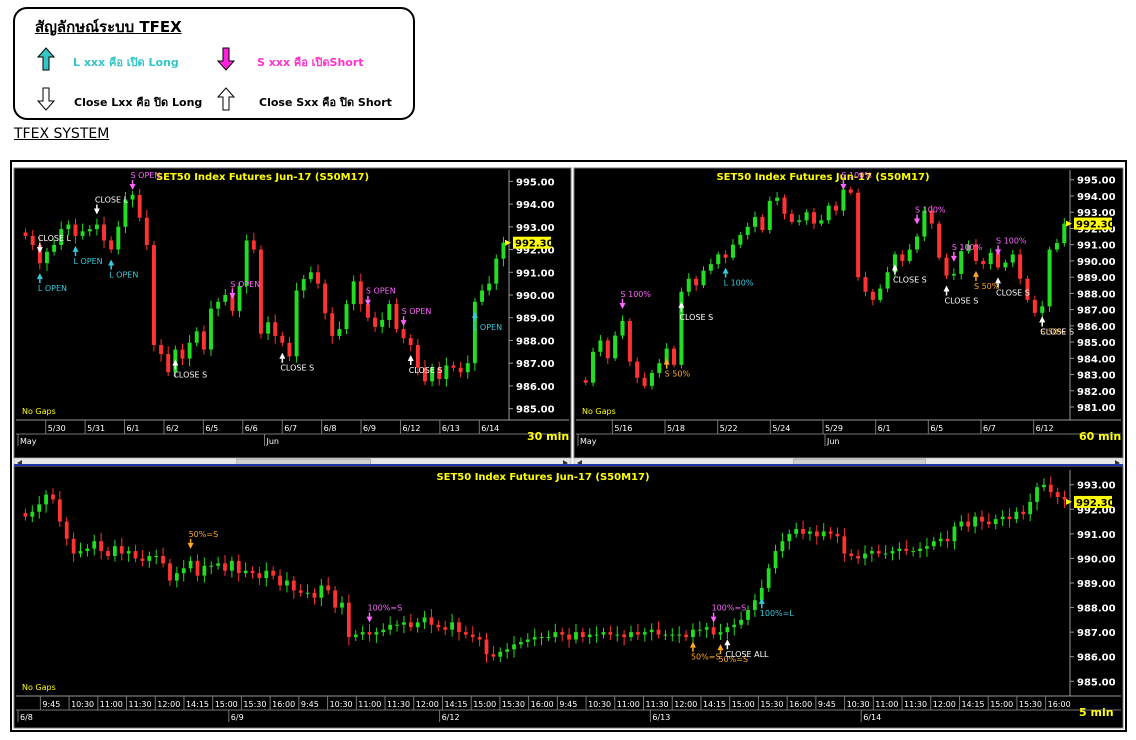 This screenshot has width=1136, height=740. I want to click on x-tick-label: 11:00, so click(369, 704).